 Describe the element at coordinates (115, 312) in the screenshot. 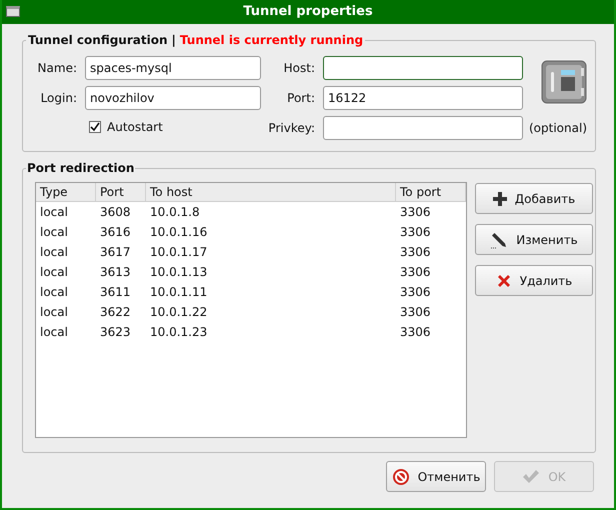

I see `table-cell-text: 3622` at that location.